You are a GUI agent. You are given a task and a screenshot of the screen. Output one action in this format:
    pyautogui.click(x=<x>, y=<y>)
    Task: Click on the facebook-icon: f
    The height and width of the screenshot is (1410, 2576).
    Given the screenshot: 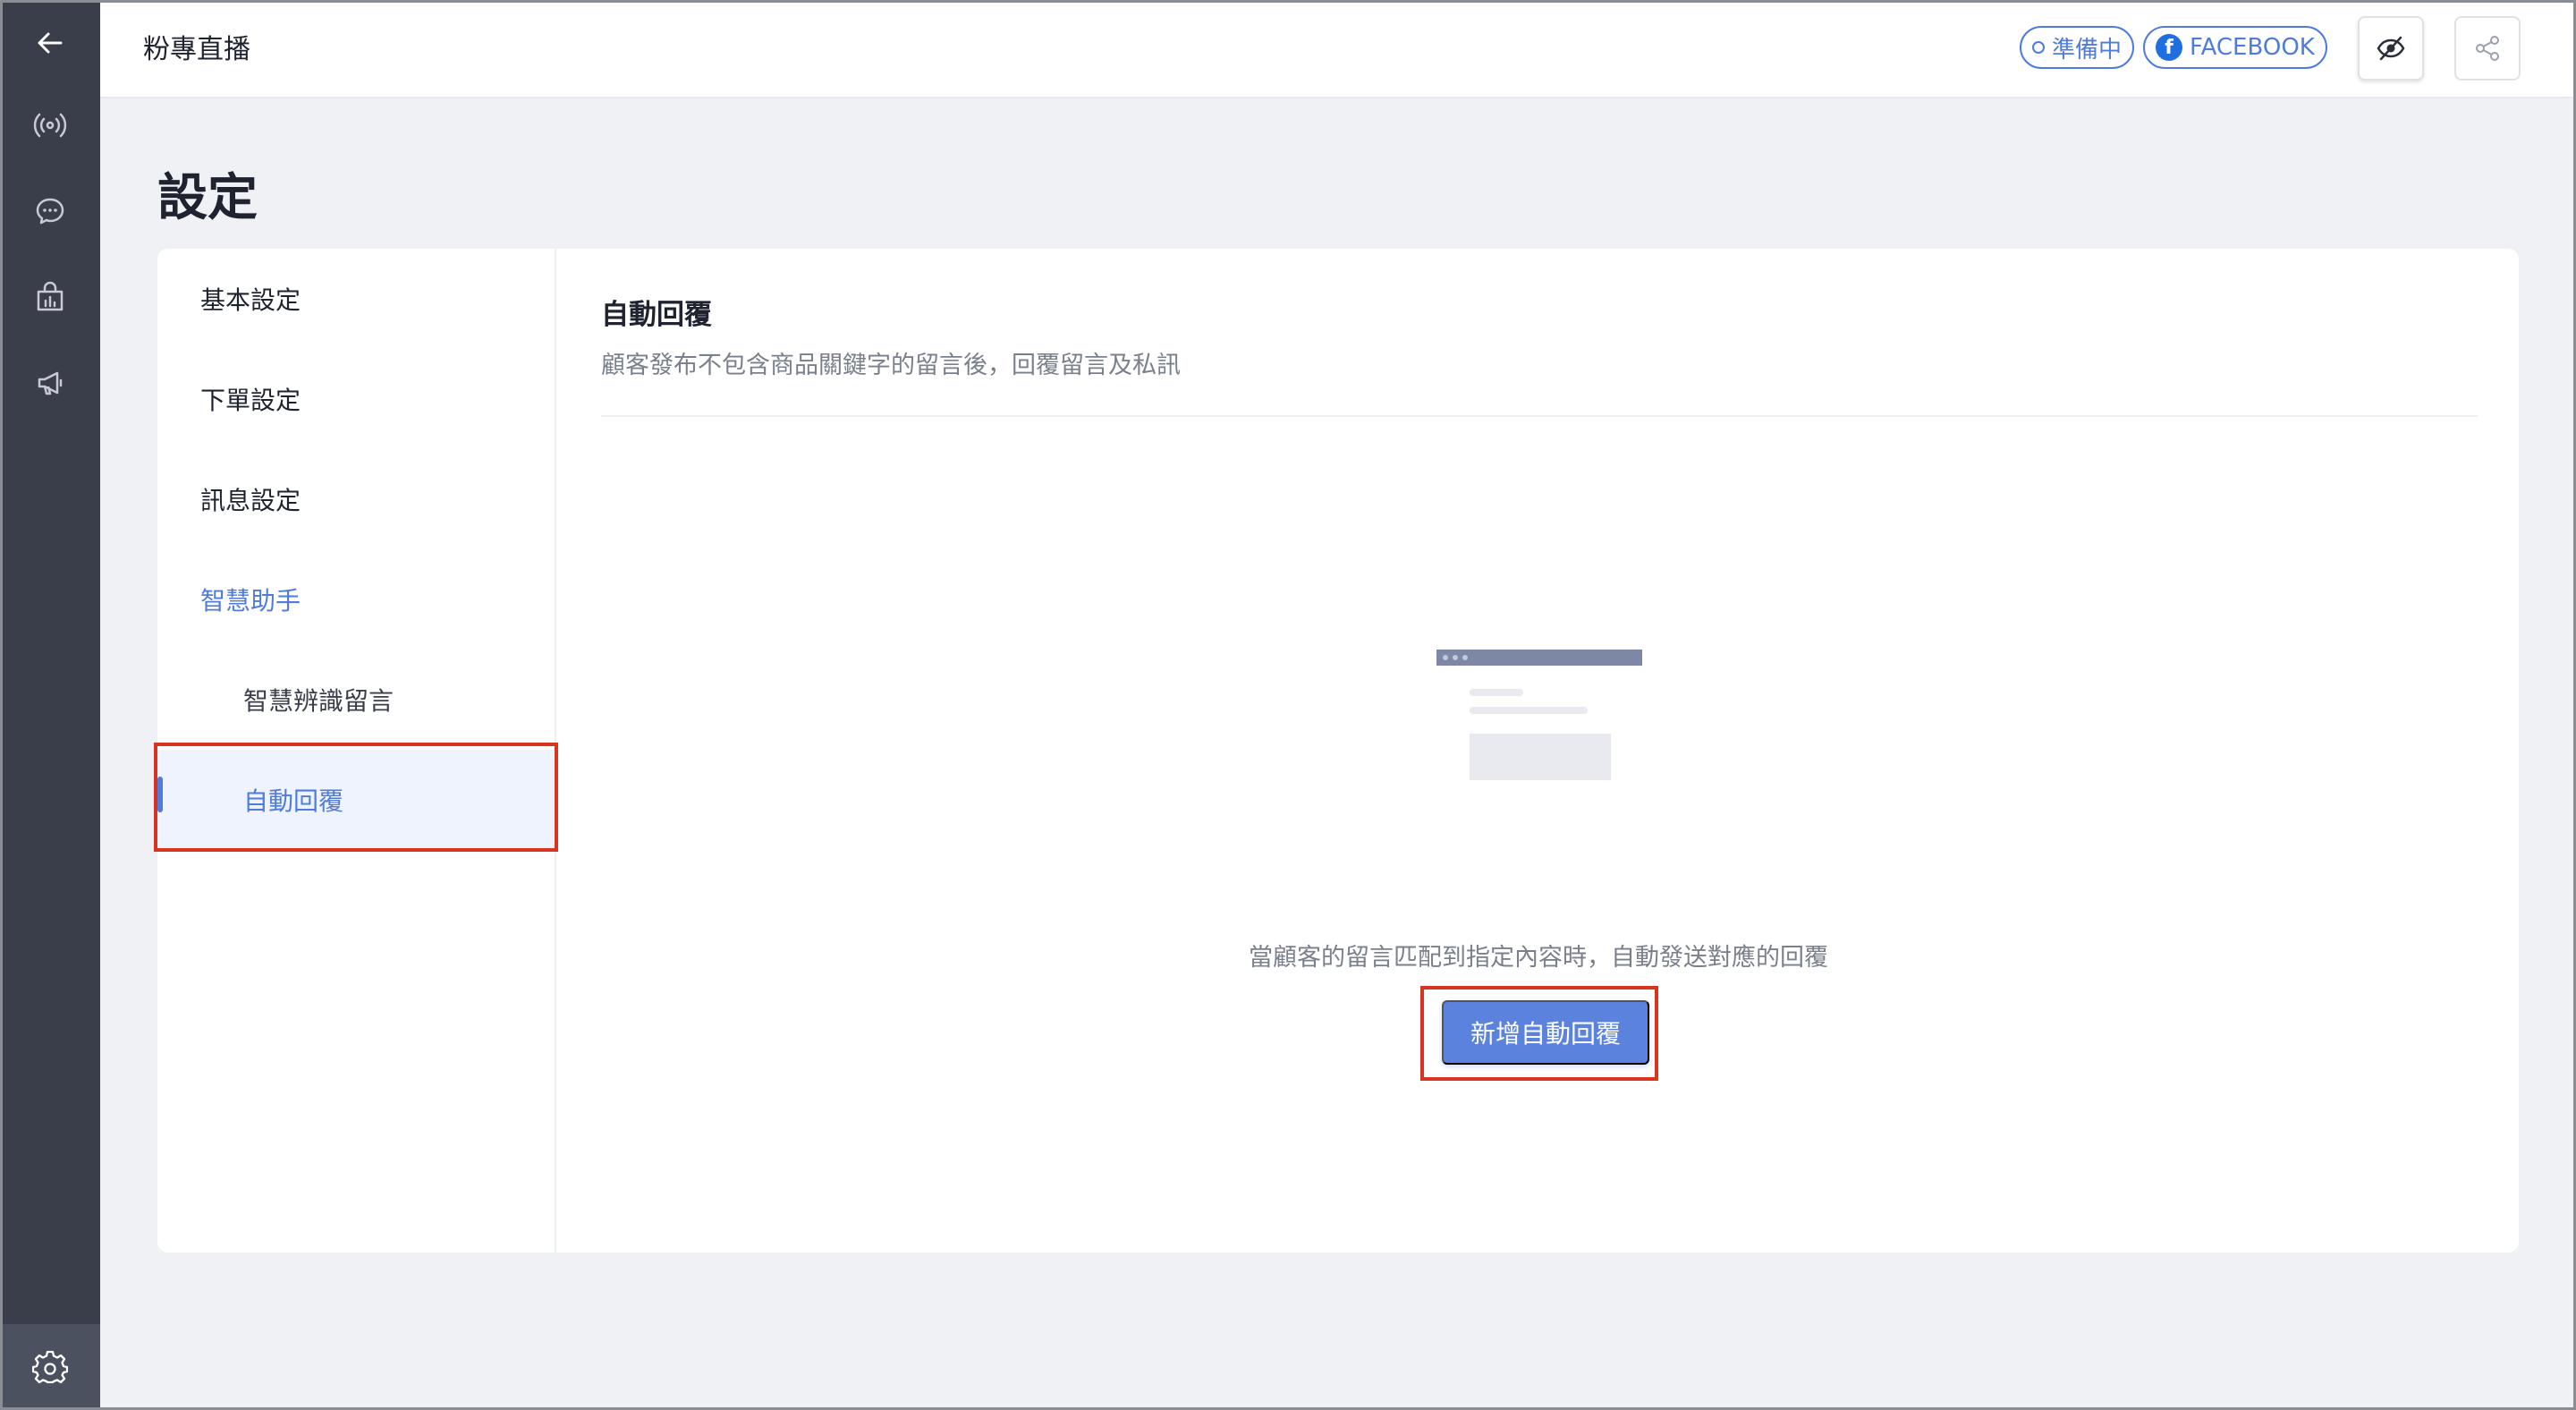 What is the action you would take?
    pyautogui.click(x=2169, y=48)
    